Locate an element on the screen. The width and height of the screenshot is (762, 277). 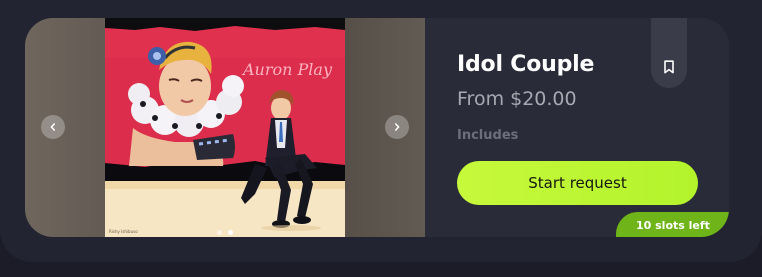
gallery-pagination is located at coordinates (225, 232).